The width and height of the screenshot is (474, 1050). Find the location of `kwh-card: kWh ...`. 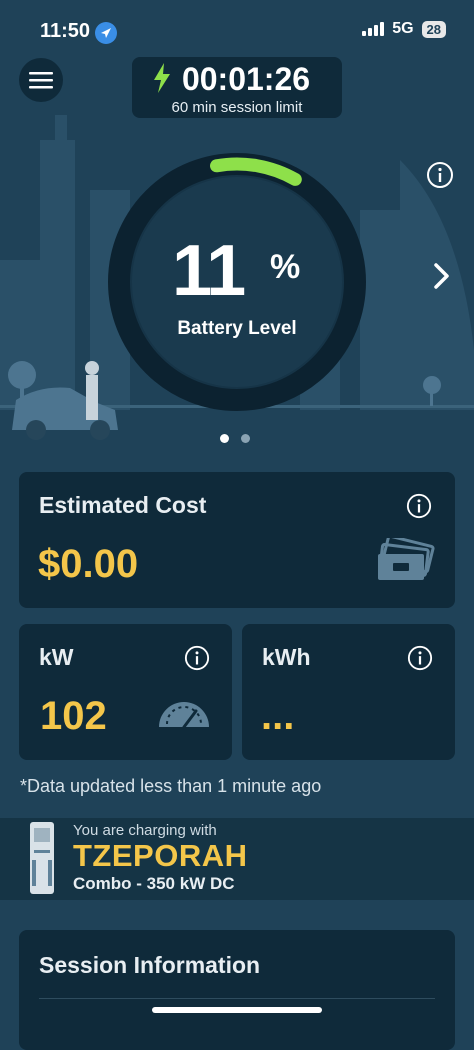

kwh-card: kWh ... is located at coordinates (348, 692).